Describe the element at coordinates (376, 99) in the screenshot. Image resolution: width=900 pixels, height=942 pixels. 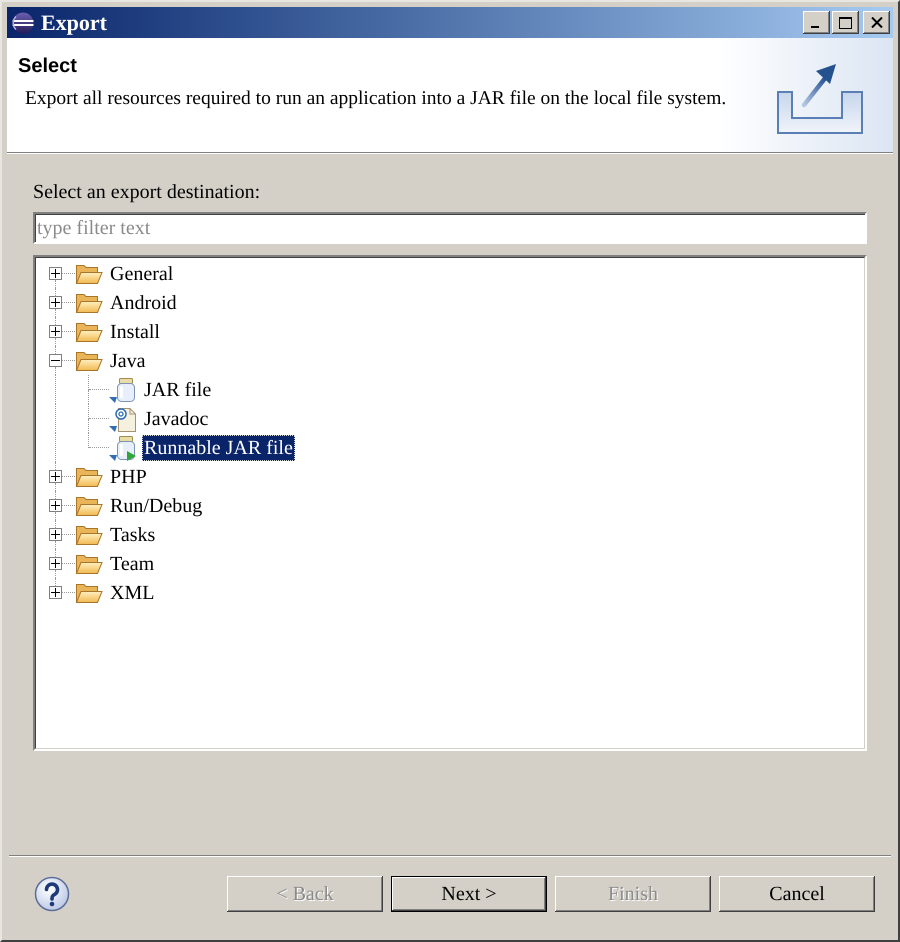
I see `page-description: Export all resources required to run an application into a JAR file on the local file system.` at that location.